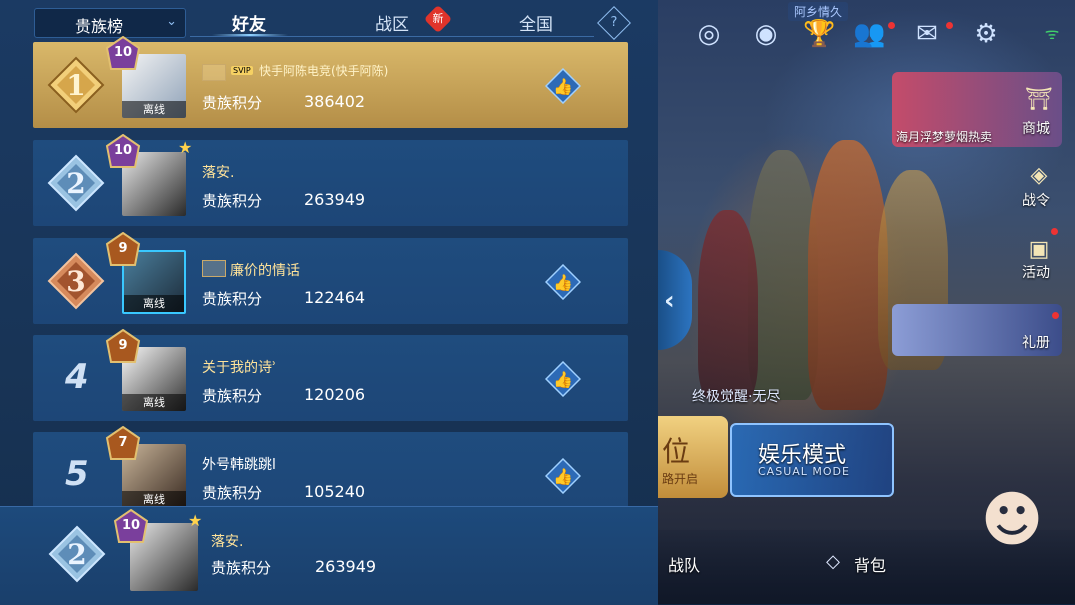 This screenshot has height=605, width=1075. I want to click on chevron-left-icon: ‹, so click(669, 301).